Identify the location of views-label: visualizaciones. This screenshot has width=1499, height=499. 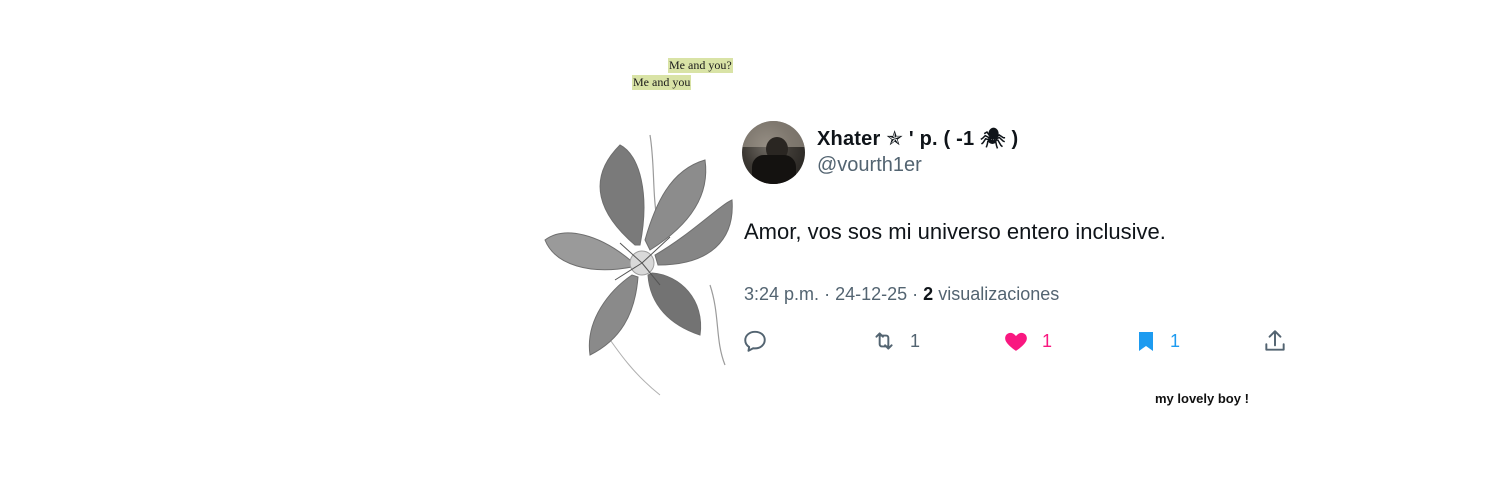
(999, 294).